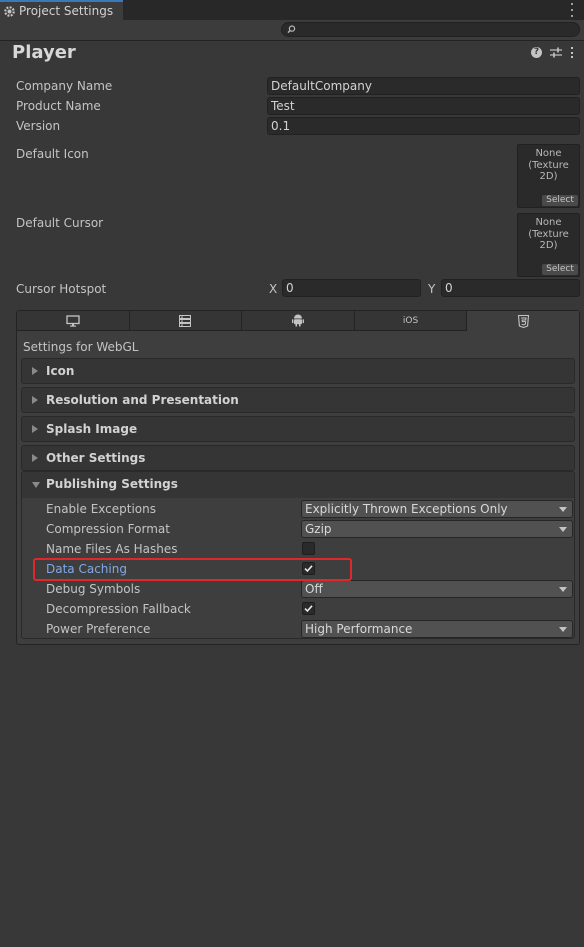  I want to click on section-icon: Icon, so click(298, 371).